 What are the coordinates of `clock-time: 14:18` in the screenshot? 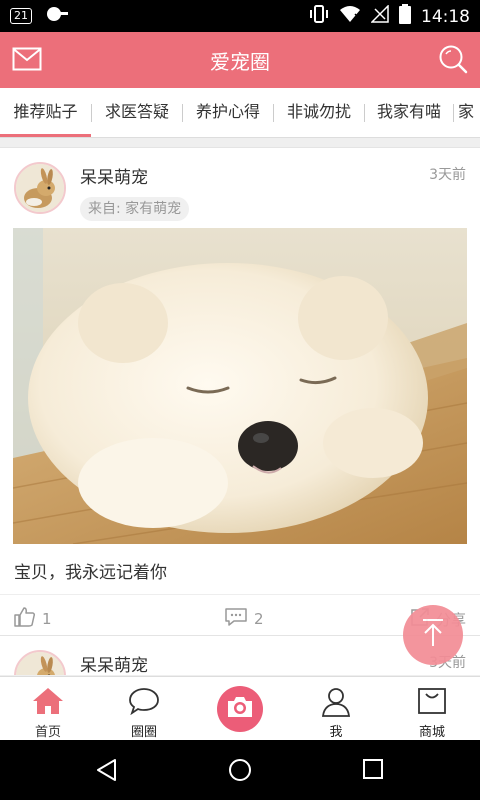 It's located at (445, 16).